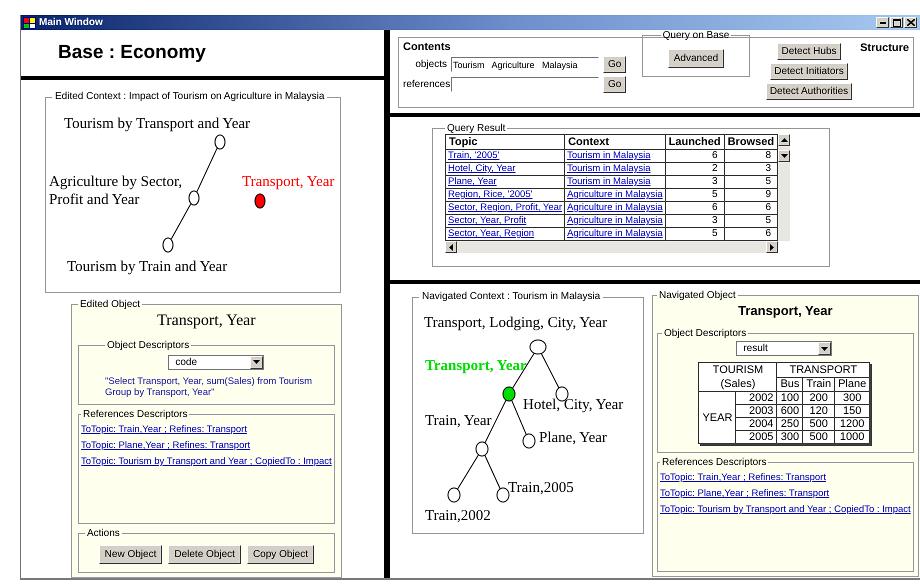  Describe the element at coordinates (288, 181) in the screenshot. I see `graph-node-label: Transport, Year` at that location.